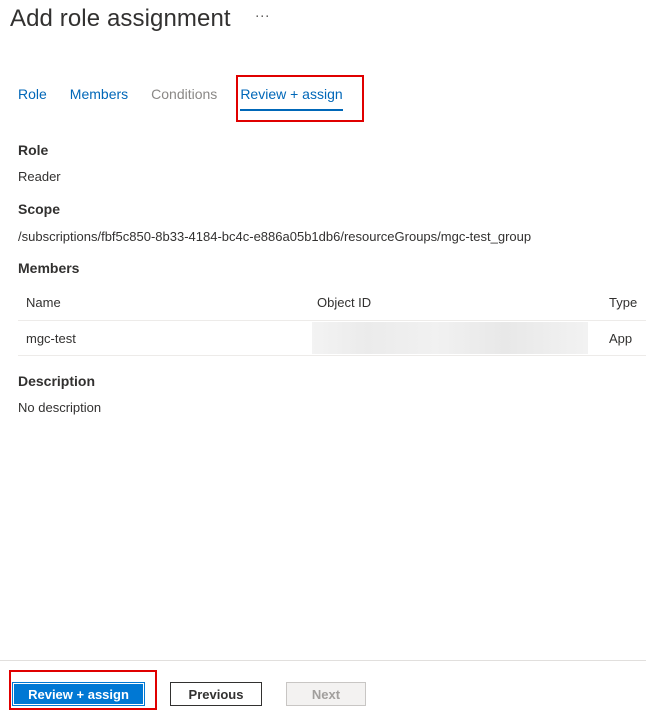 This screenshot has width=646, height=714. What do you see at coordinates (60, 407) in the screenshot?
I see `description-value: No description` at bounding box center [60, 407].